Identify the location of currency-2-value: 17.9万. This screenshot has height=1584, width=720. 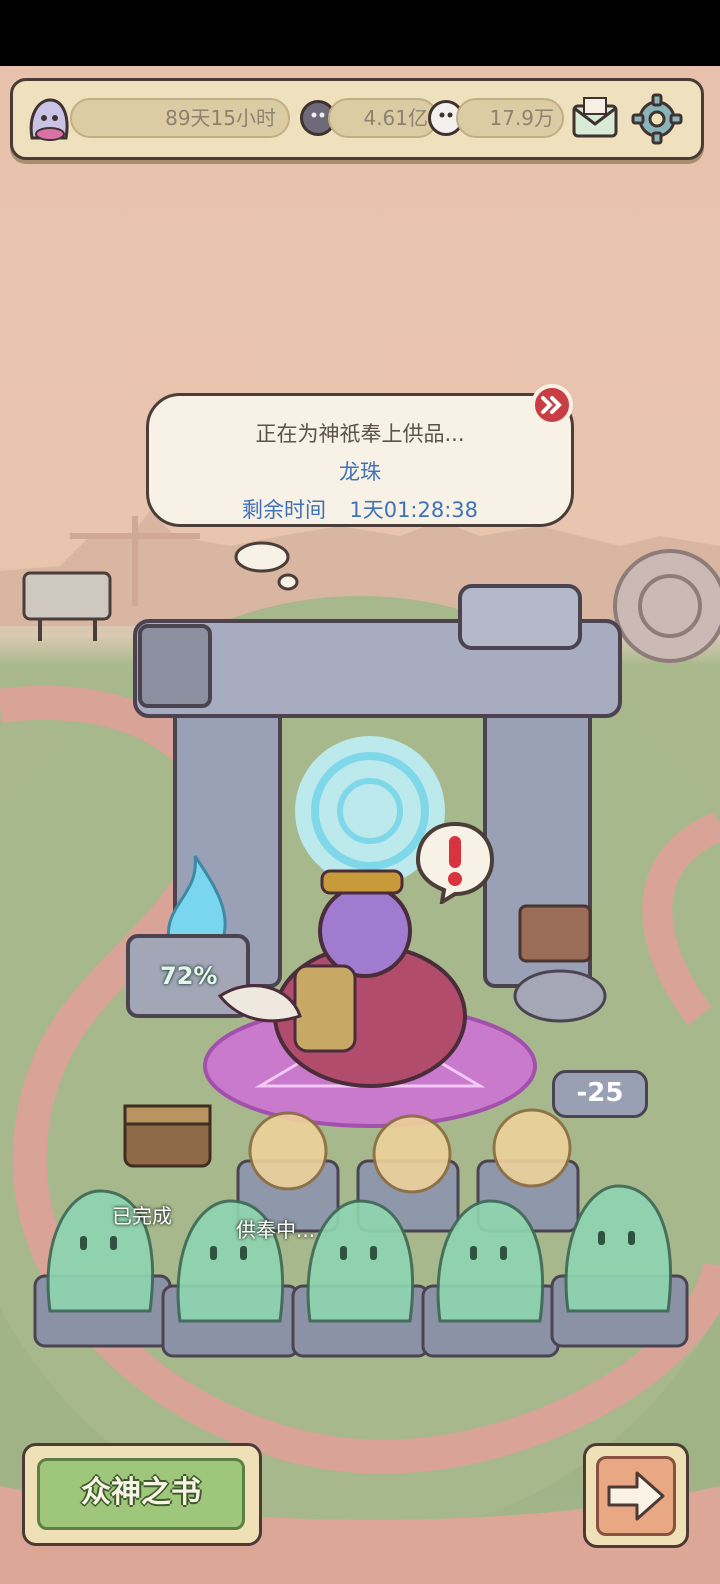
(521, 118).